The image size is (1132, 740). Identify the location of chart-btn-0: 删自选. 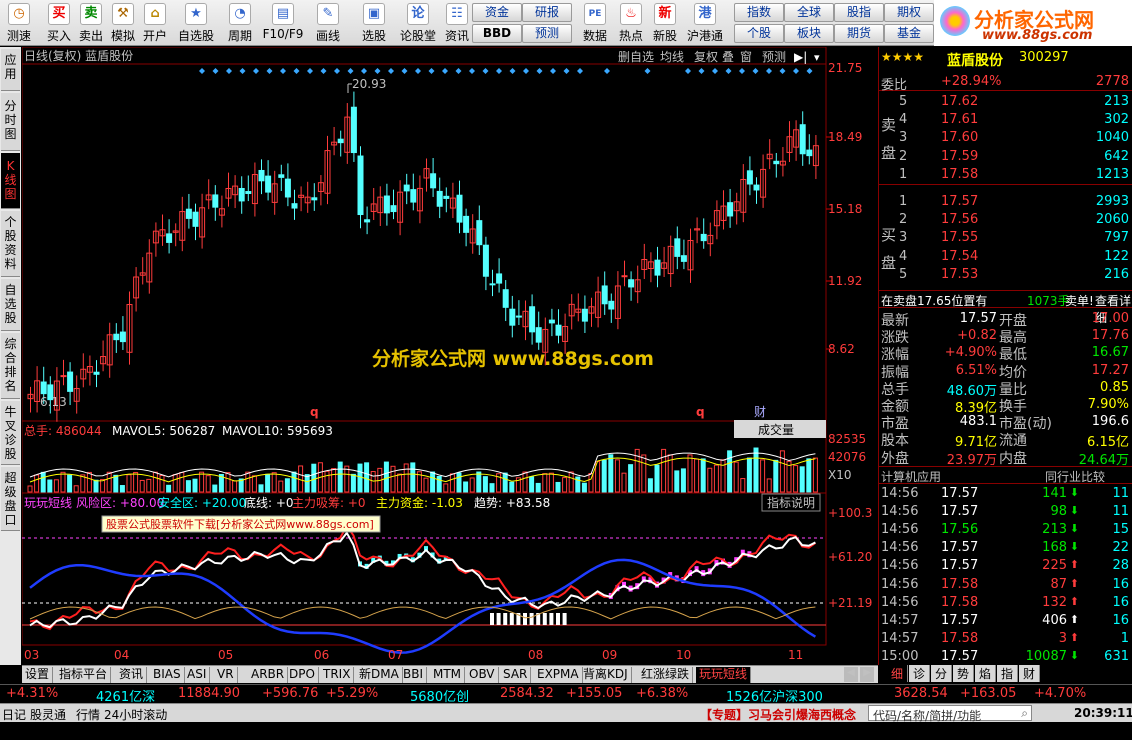
(636, 57).